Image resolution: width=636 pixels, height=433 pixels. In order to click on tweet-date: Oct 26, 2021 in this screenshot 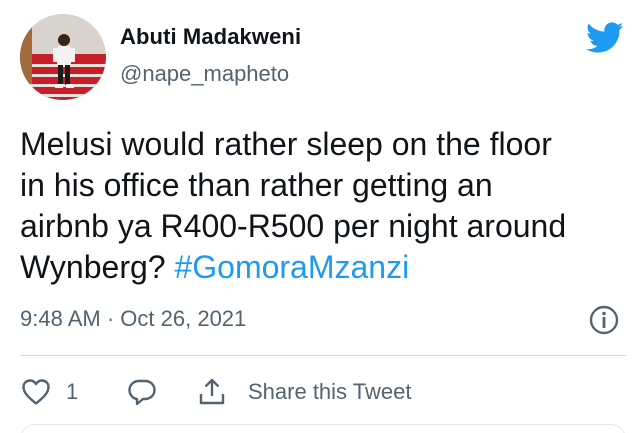, I will do `click(183, 318)`.